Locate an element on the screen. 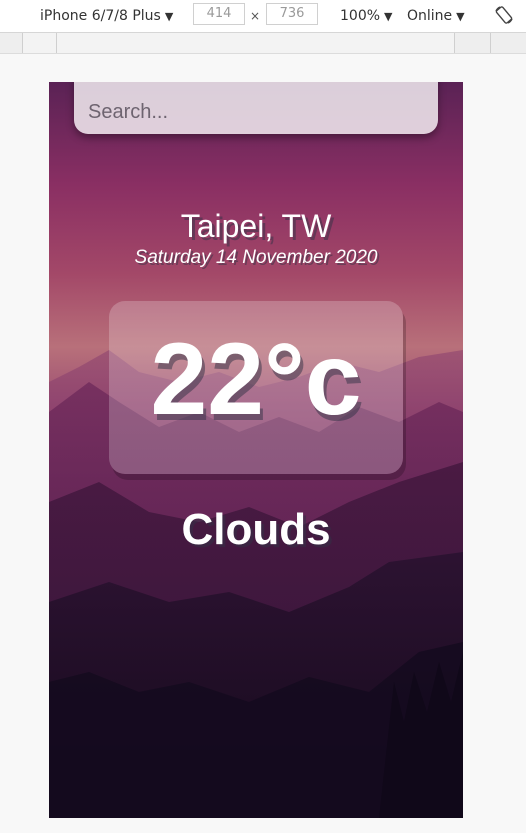 The width and height of the screenshot is (526, 833). network-select: Online ▼ is located at coordinates (436, 16).